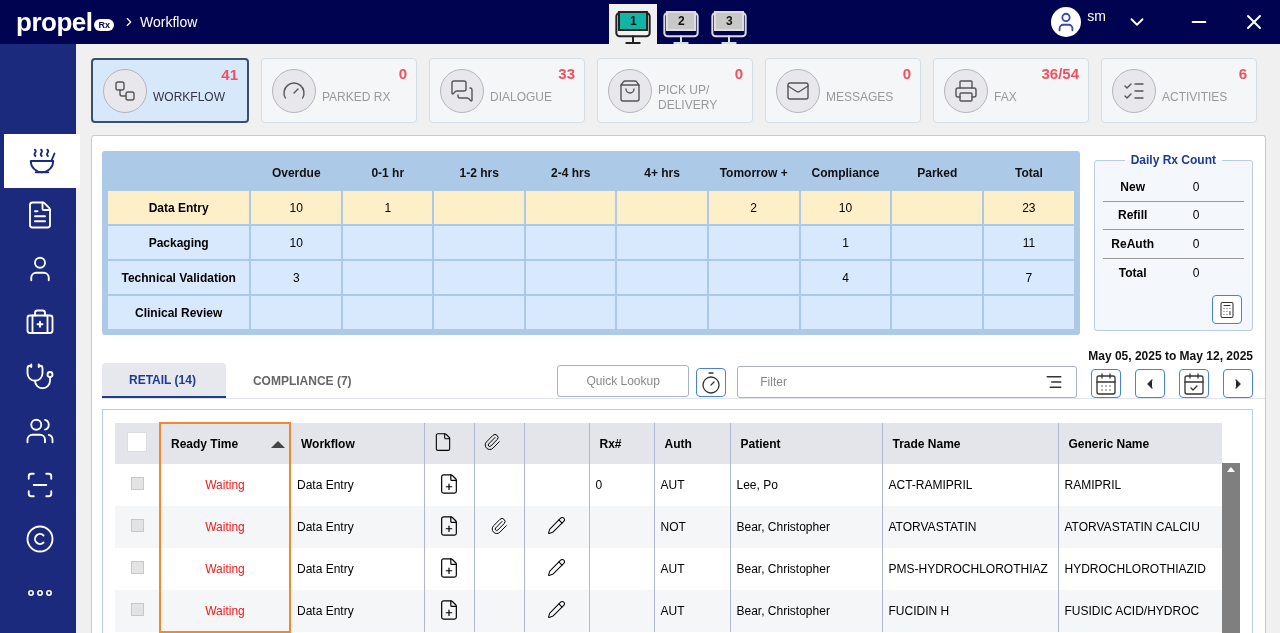 This screenshot has width=1280, height=633. I want to click on card-title: Daily Rx Count, so click(1173, 160).